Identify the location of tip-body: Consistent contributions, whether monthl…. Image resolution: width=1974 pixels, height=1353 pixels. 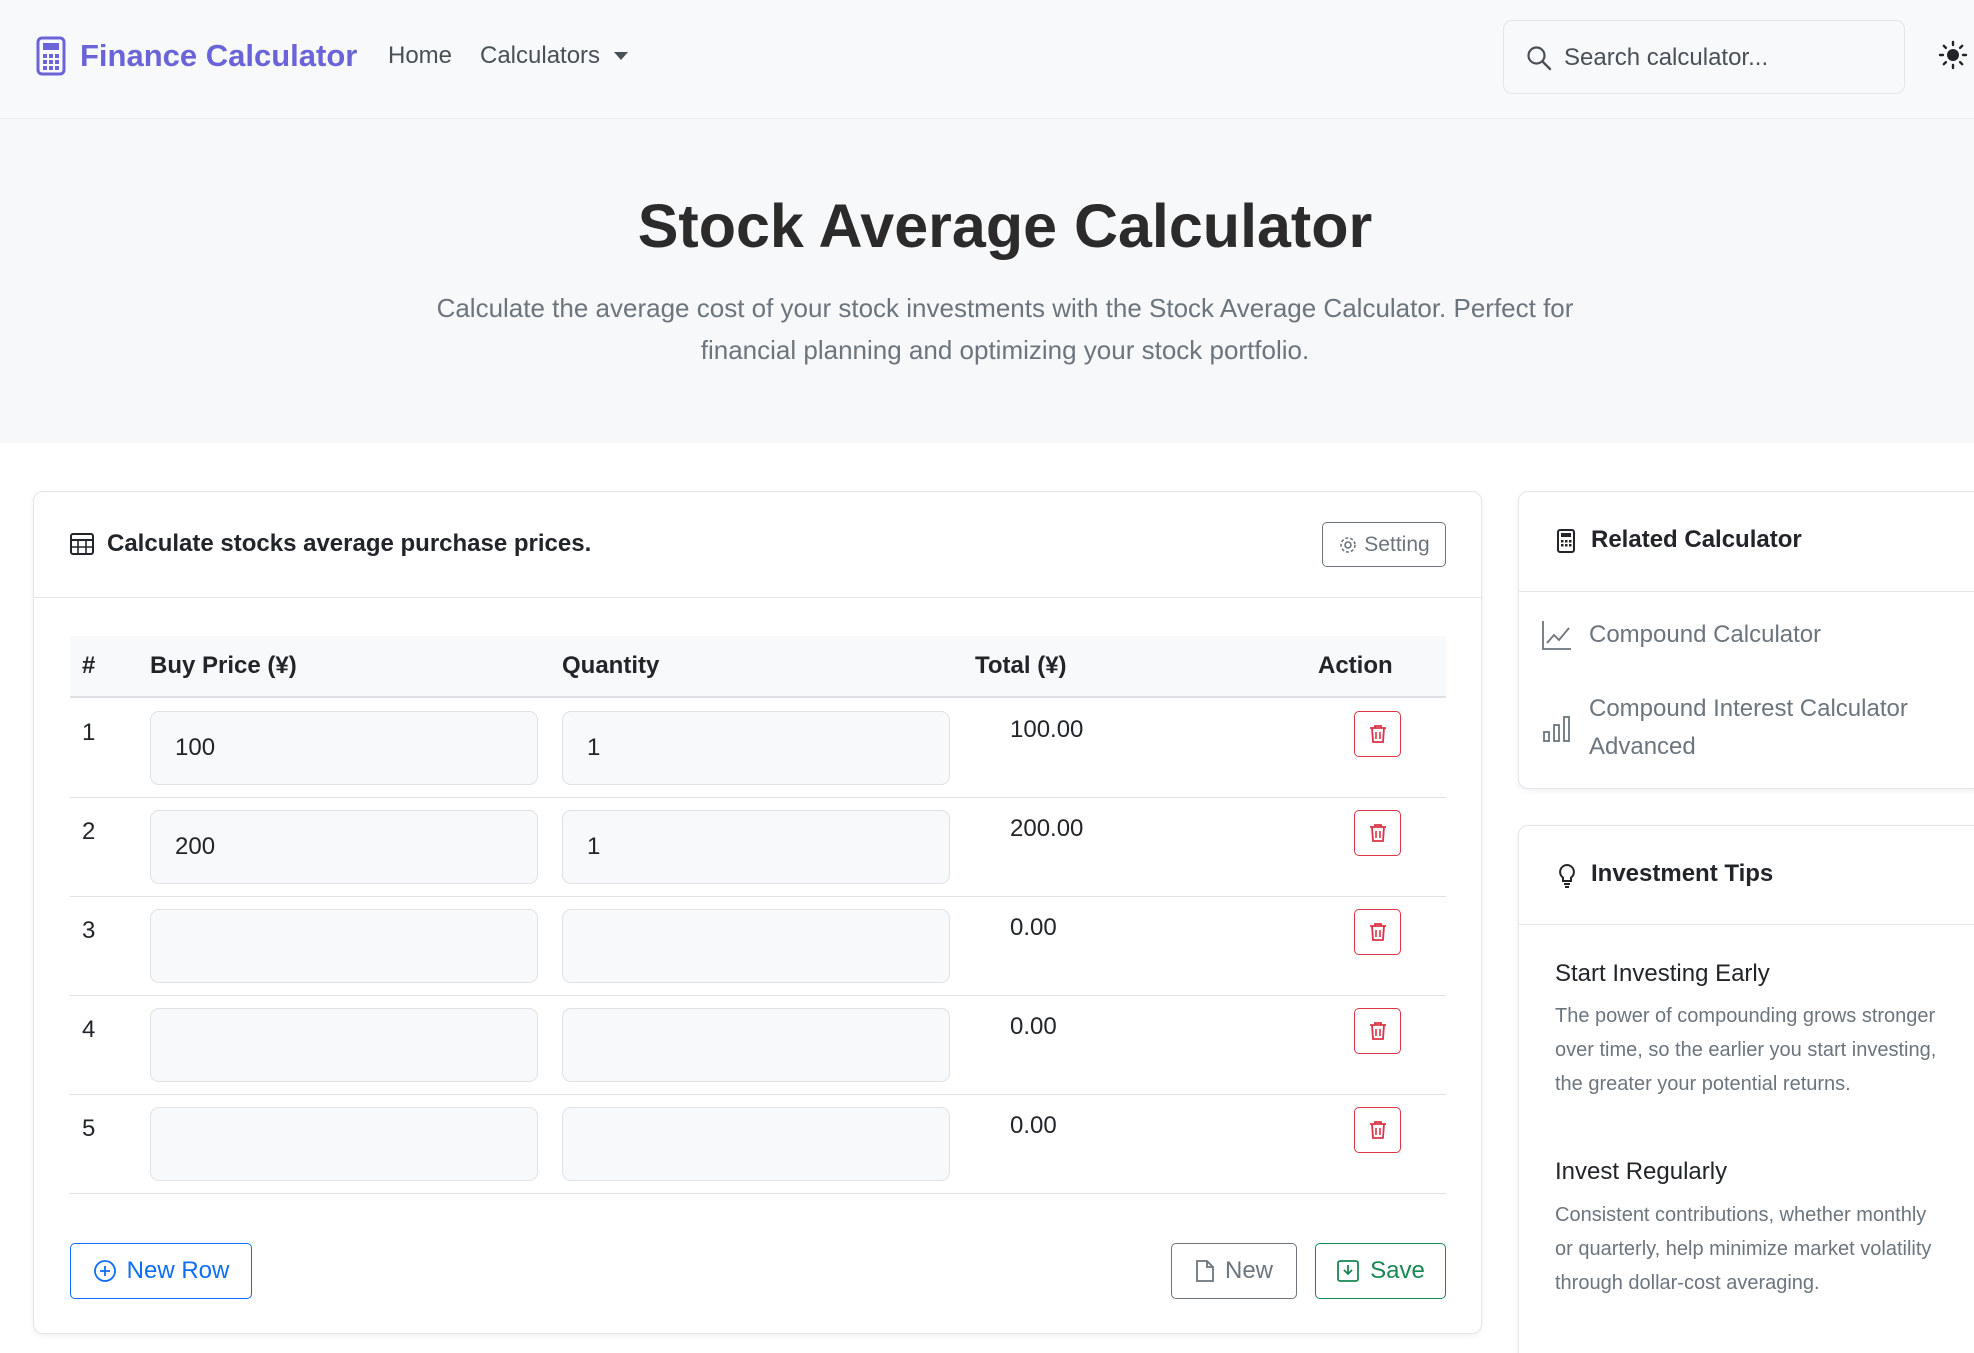
(1743, 1249).